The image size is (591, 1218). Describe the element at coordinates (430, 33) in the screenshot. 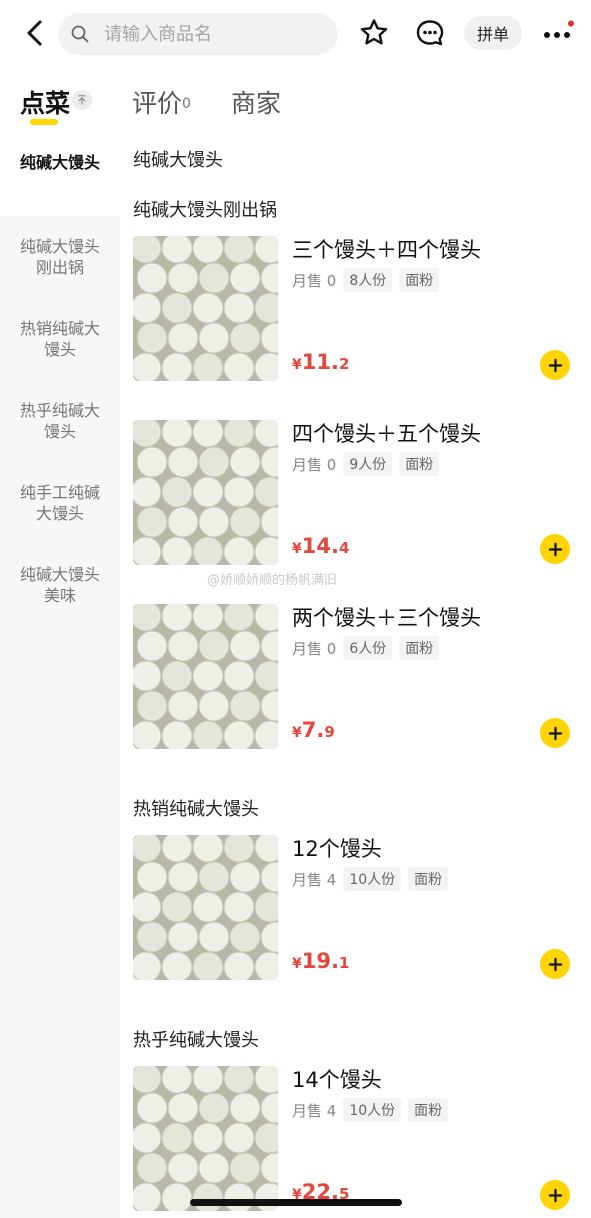

I see `chat-icon` at that location.